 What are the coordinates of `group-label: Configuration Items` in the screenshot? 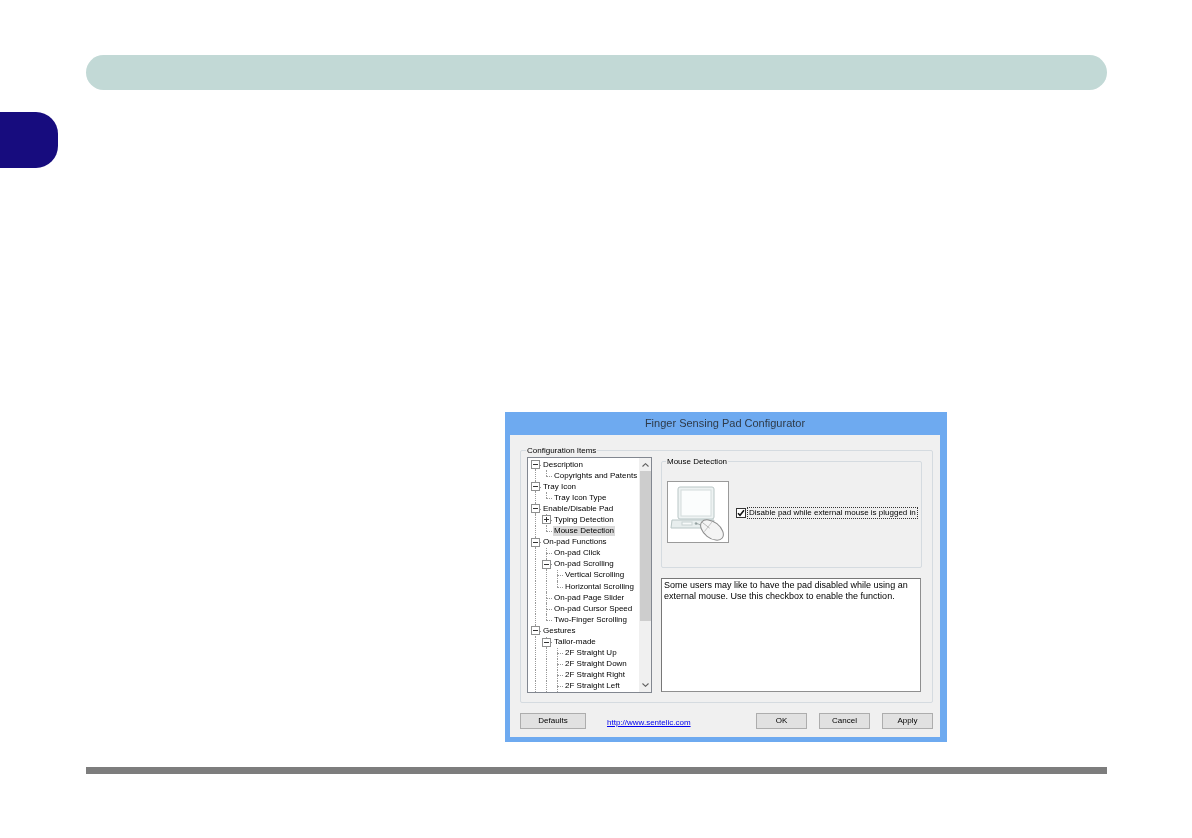 It's located at (562, 450).